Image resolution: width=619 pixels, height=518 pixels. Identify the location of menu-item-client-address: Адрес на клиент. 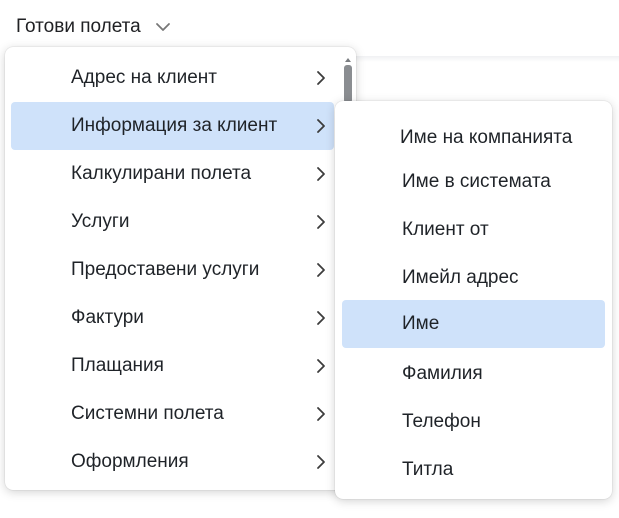
(172, 78).